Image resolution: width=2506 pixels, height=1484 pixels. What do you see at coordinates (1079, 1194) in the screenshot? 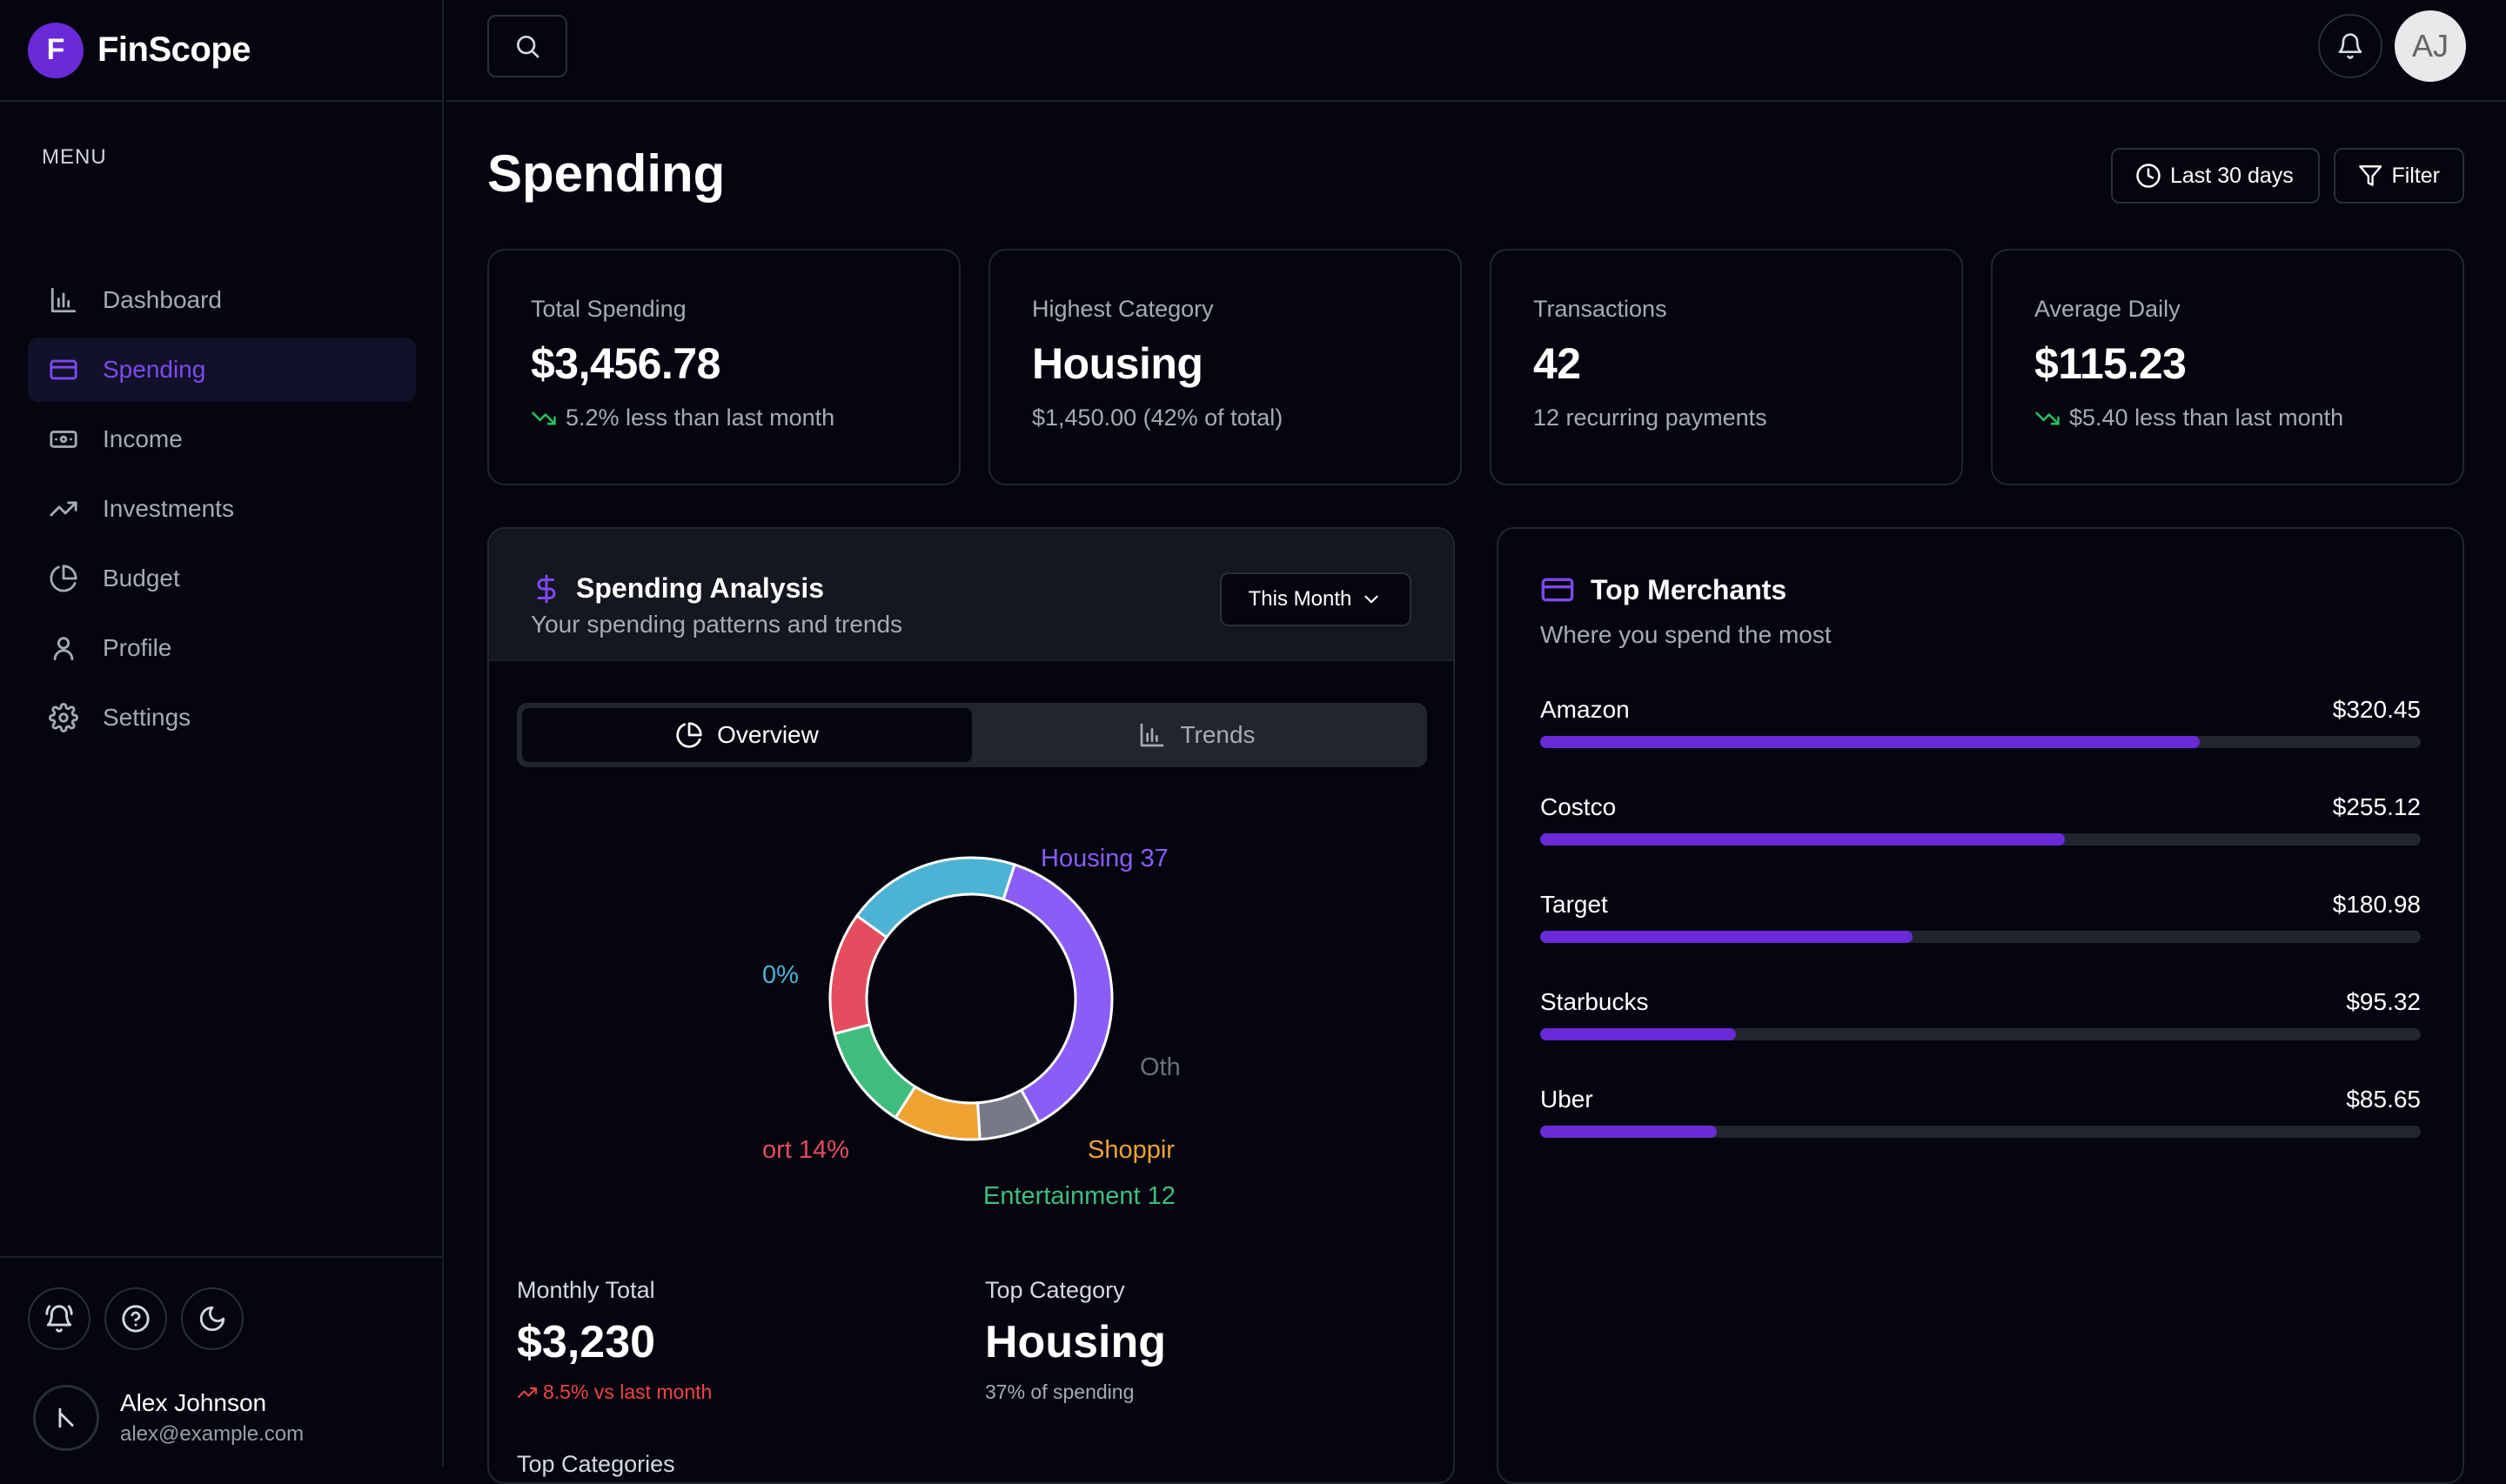
I see `donut-label-entertainment: Entertainment 12` at bounding box center [1079, 1194].